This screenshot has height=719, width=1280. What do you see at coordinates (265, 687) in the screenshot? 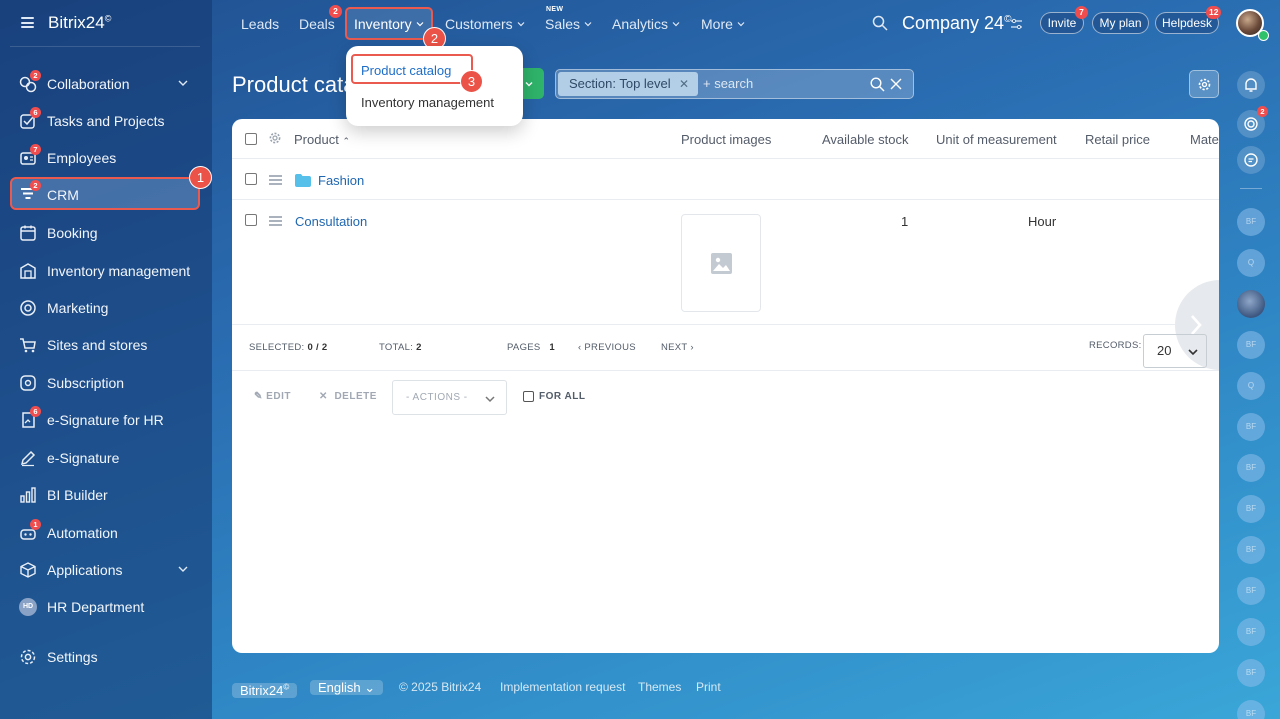
I see `footer-brand-button: Bitrix24©` at bounding box center [265, 687].